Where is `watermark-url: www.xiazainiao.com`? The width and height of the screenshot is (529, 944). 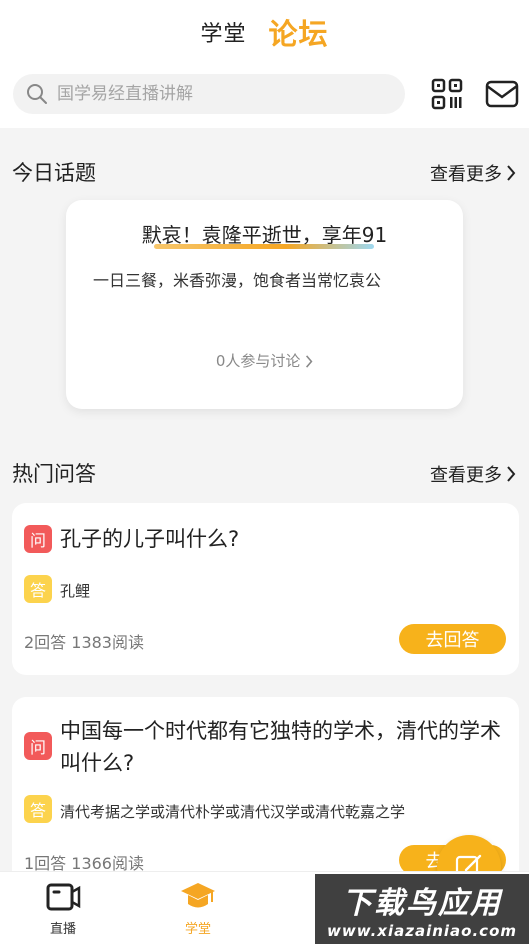 watermark-url: www.xiazainiao.com is located at coordinates (422, 931).